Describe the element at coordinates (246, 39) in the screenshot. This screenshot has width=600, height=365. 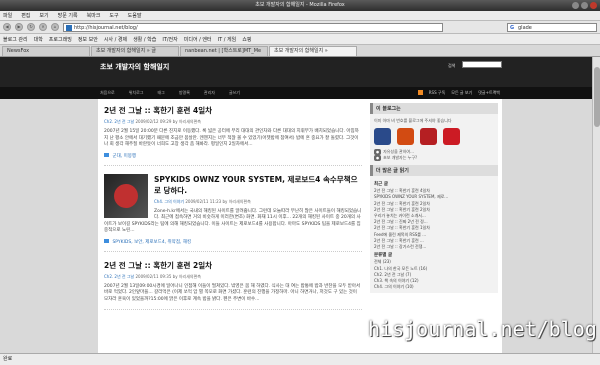
I see `bookmark-item: 쇼핑` at that location.